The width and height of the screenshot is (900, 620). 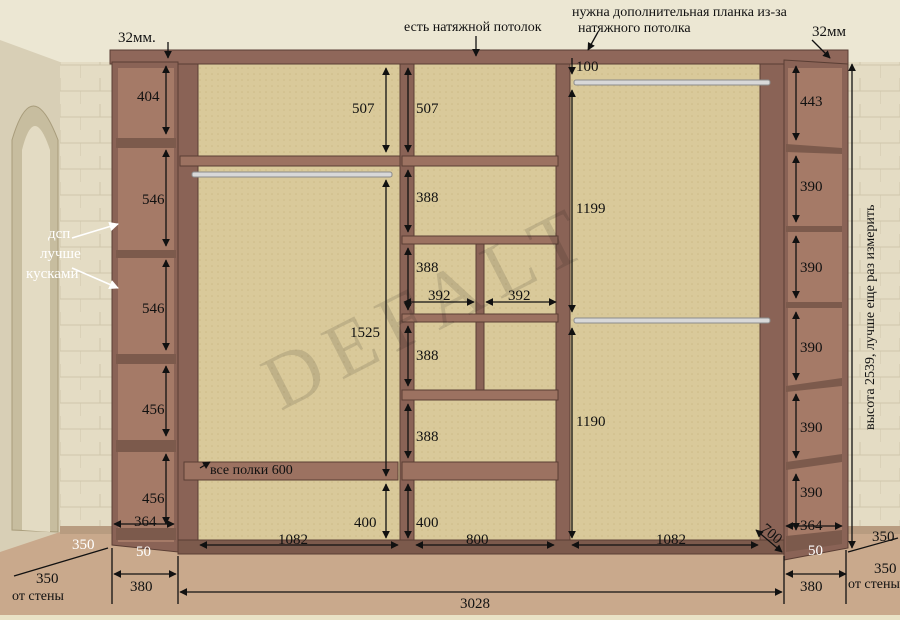 What do you see at coordinates (587, 67) in the screenshot?
I see `dim-sec3-100: 100` at bounding box center [587, 67].